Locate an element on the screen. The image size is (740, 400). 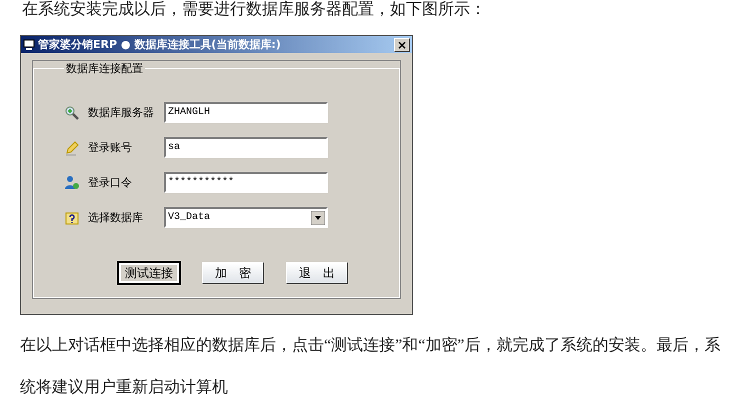
close-button: × is located at coordinates (402, 45).